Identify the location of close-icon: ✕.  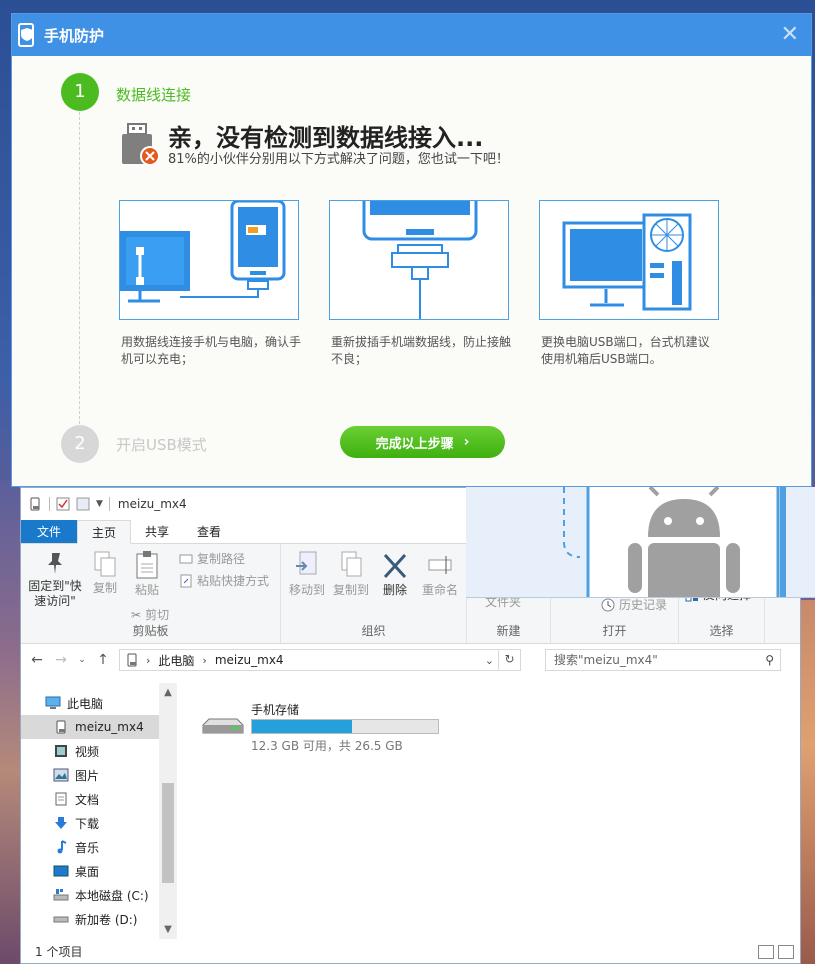
(790, 34).